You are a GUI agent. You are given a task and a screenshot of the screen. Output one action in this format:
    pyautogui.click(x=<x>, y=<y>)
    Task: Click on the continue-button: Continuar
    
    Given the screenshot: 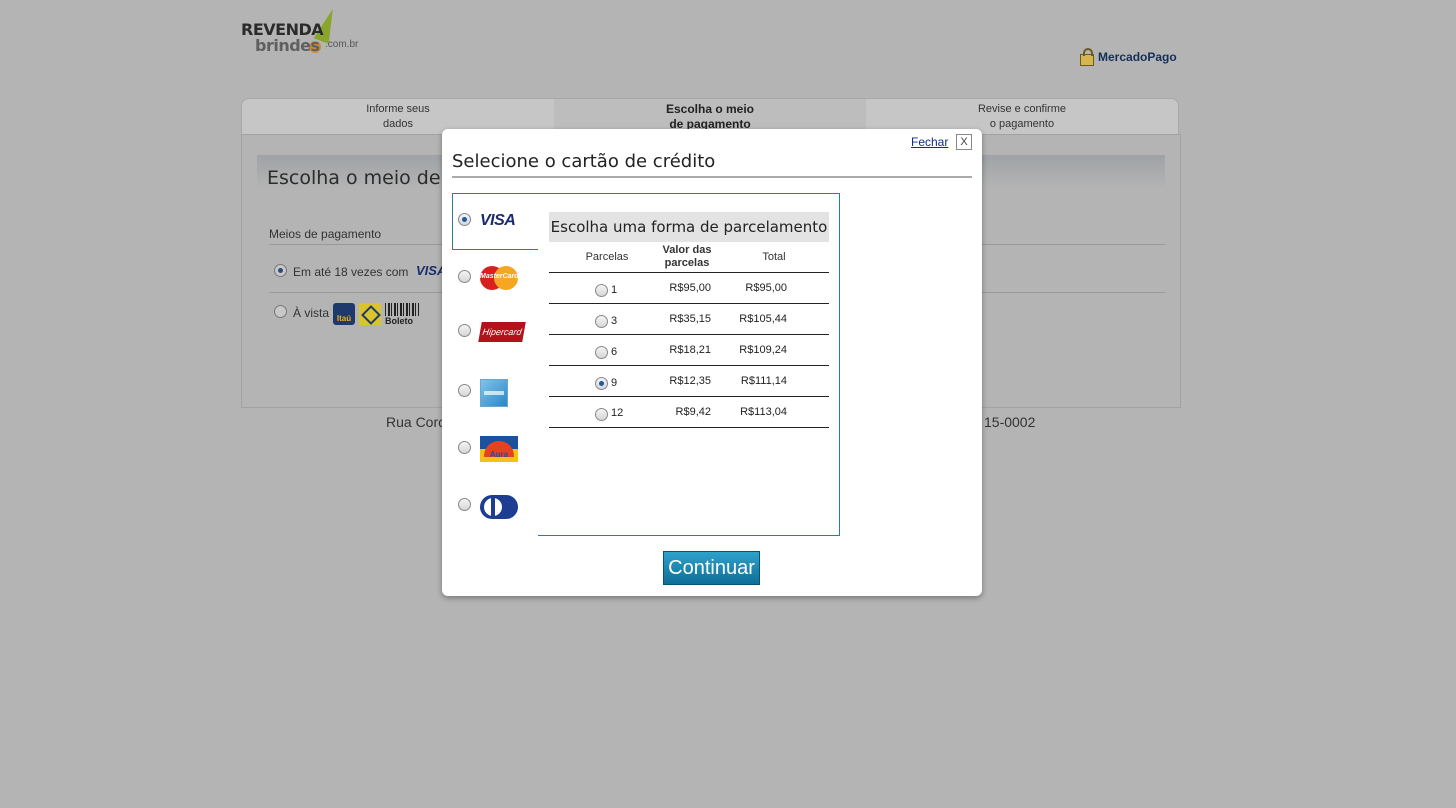 What is the action you would take?
    pyautogui.click(x=711, y=568)
    